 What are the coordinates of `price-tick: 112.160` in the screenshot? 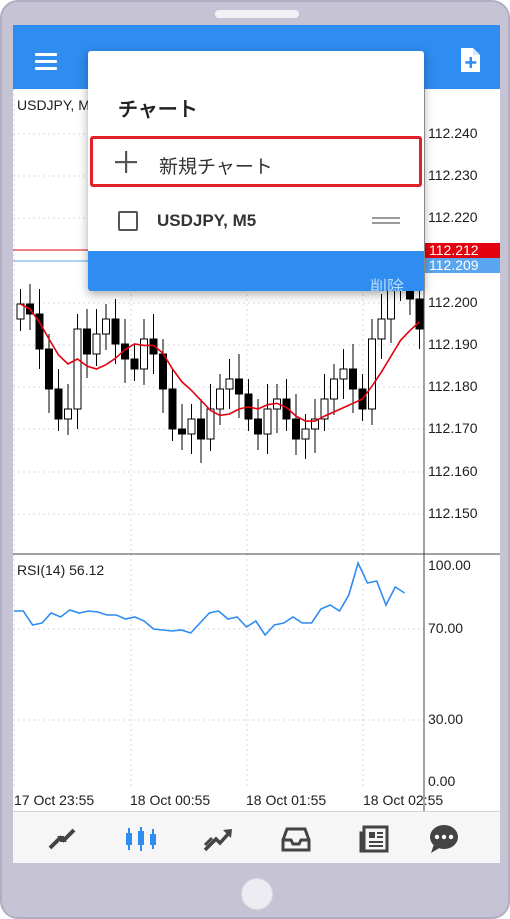 It's located at (453, 471).